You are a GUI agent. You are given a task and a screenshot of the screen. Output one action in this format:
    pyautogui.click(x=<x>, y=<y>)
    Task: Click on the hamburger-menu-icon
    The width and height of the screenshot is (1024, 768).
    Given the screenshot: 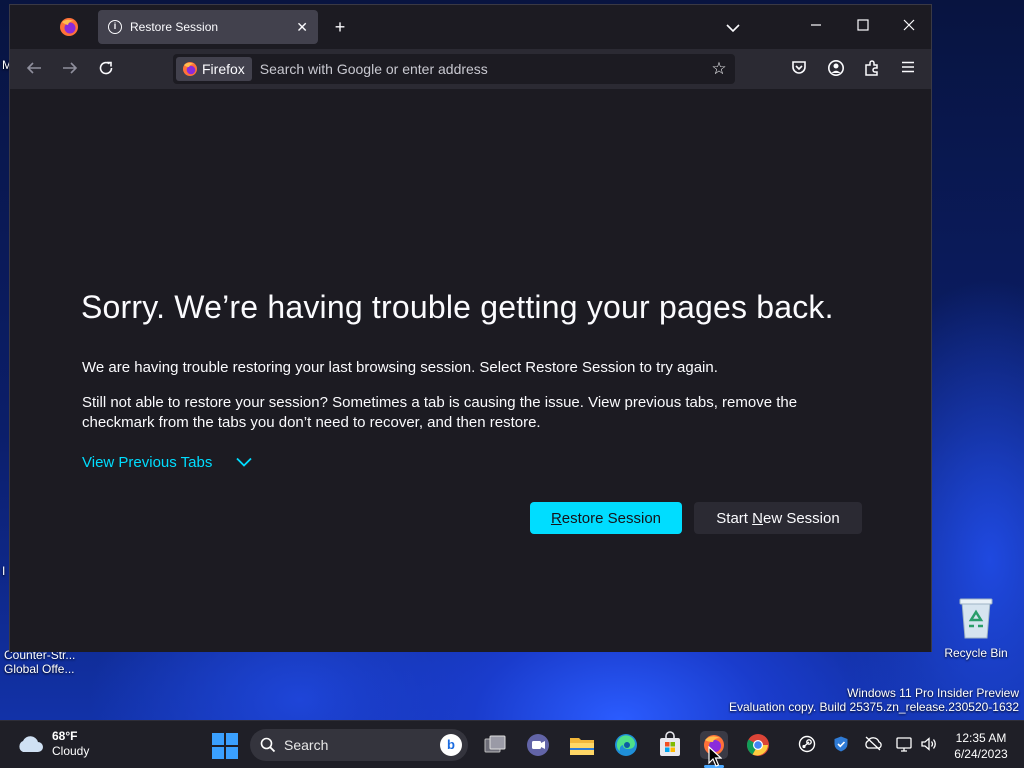 What is the action you would take?
    pyautogui.click(x=908, y=69)
    